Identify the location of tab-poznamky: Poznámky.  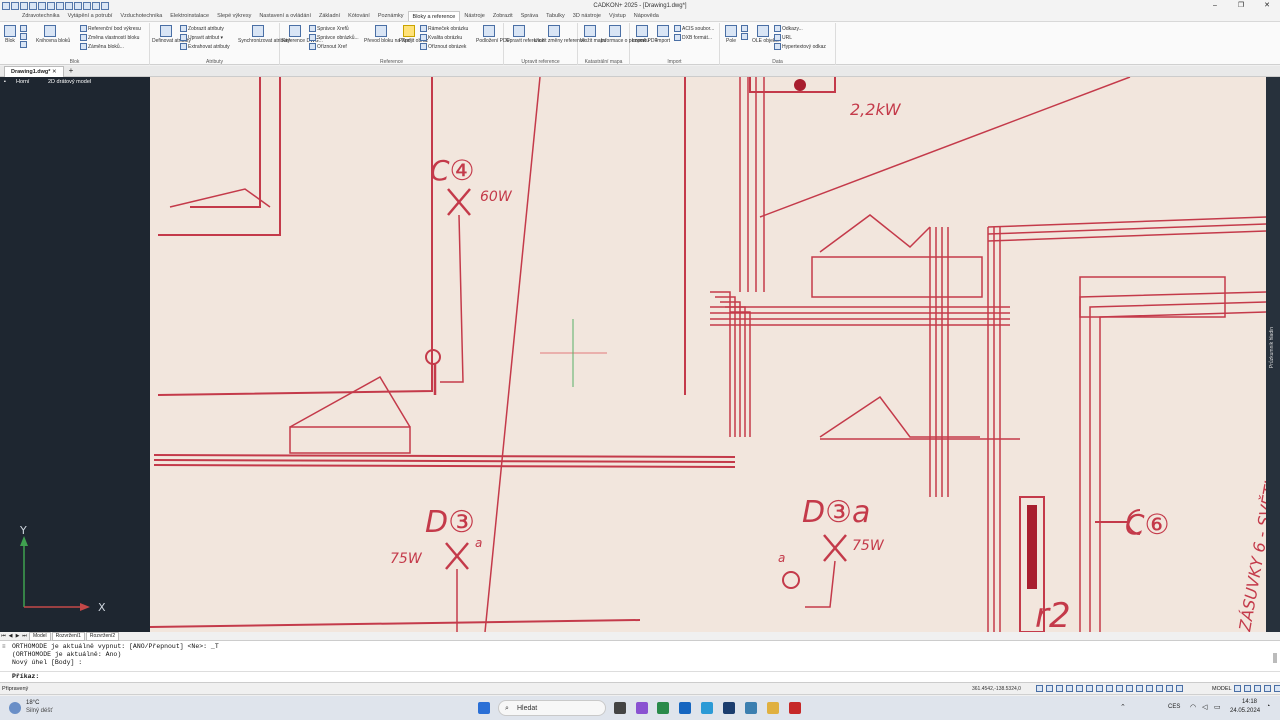
(391, 16).